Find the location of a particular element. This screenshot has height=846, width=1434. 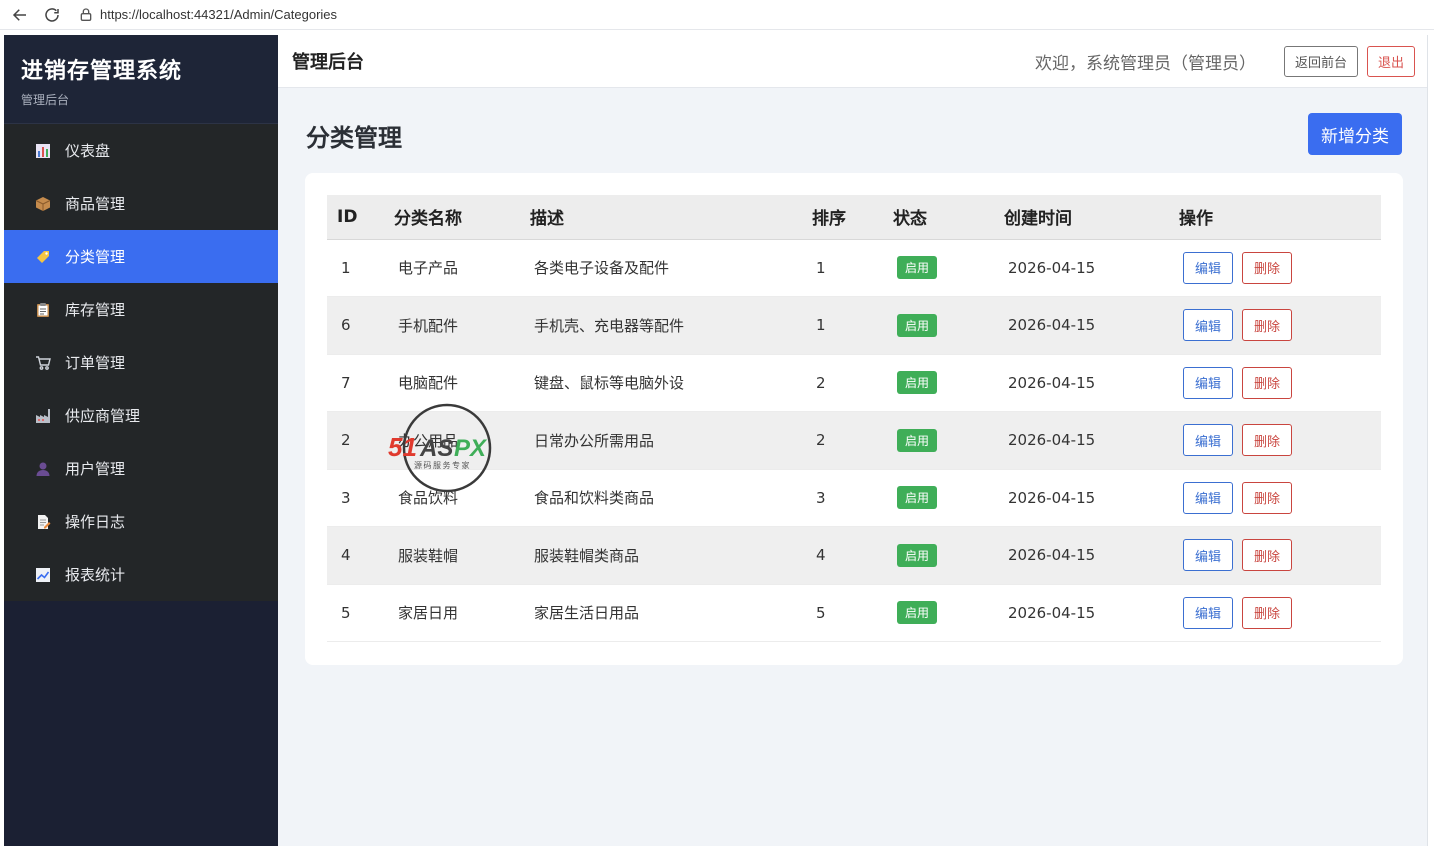

brand-subtitle: 管理后台 is located at coordinates (45, 100).